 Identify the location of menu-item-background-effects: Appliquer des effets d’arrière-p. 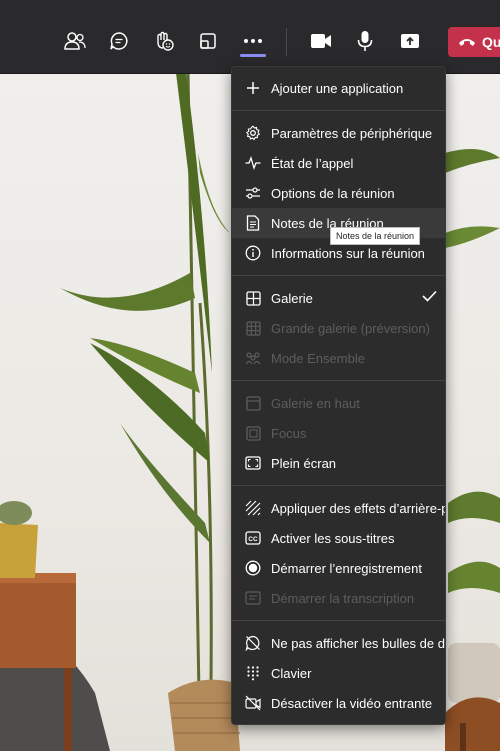
(338, 508).